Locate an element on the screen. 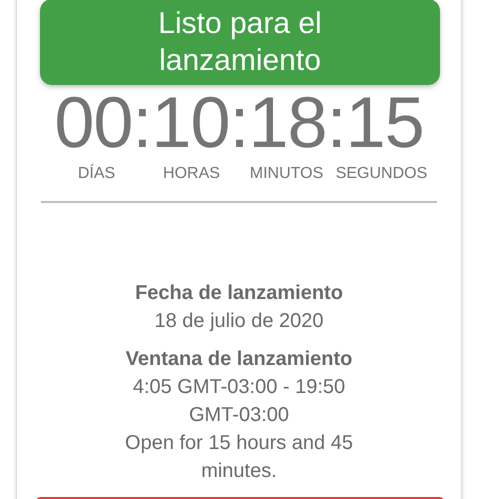 Image resolution: width=480 pixels, height=499 pixels. status-banner: Listo para el lanzamiento is located at coordinates (240, 42).